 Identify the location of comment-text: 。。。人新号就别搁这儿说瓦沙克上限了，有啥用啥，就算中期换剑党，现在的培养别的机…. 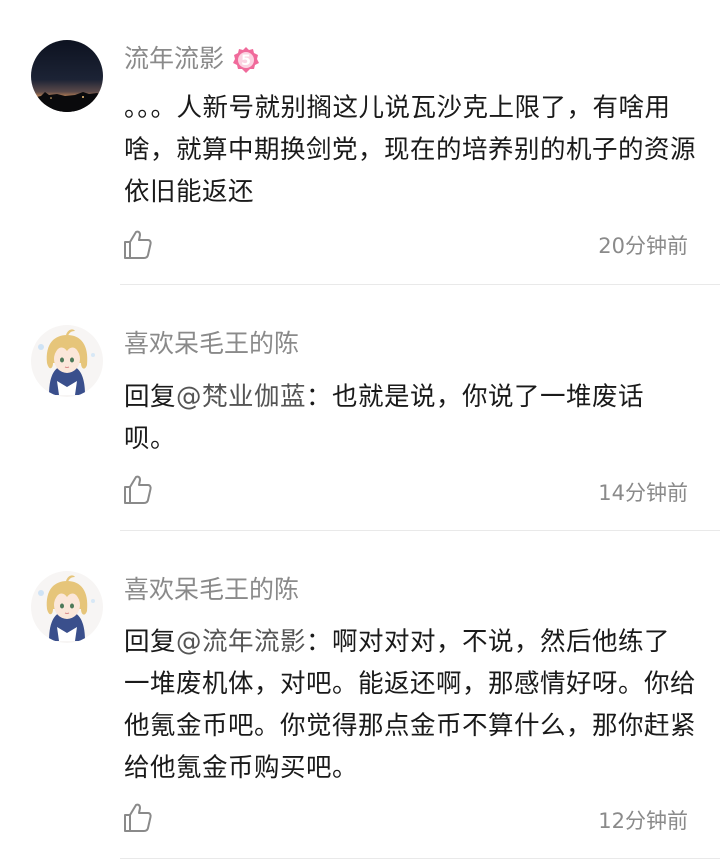
(410, 150).